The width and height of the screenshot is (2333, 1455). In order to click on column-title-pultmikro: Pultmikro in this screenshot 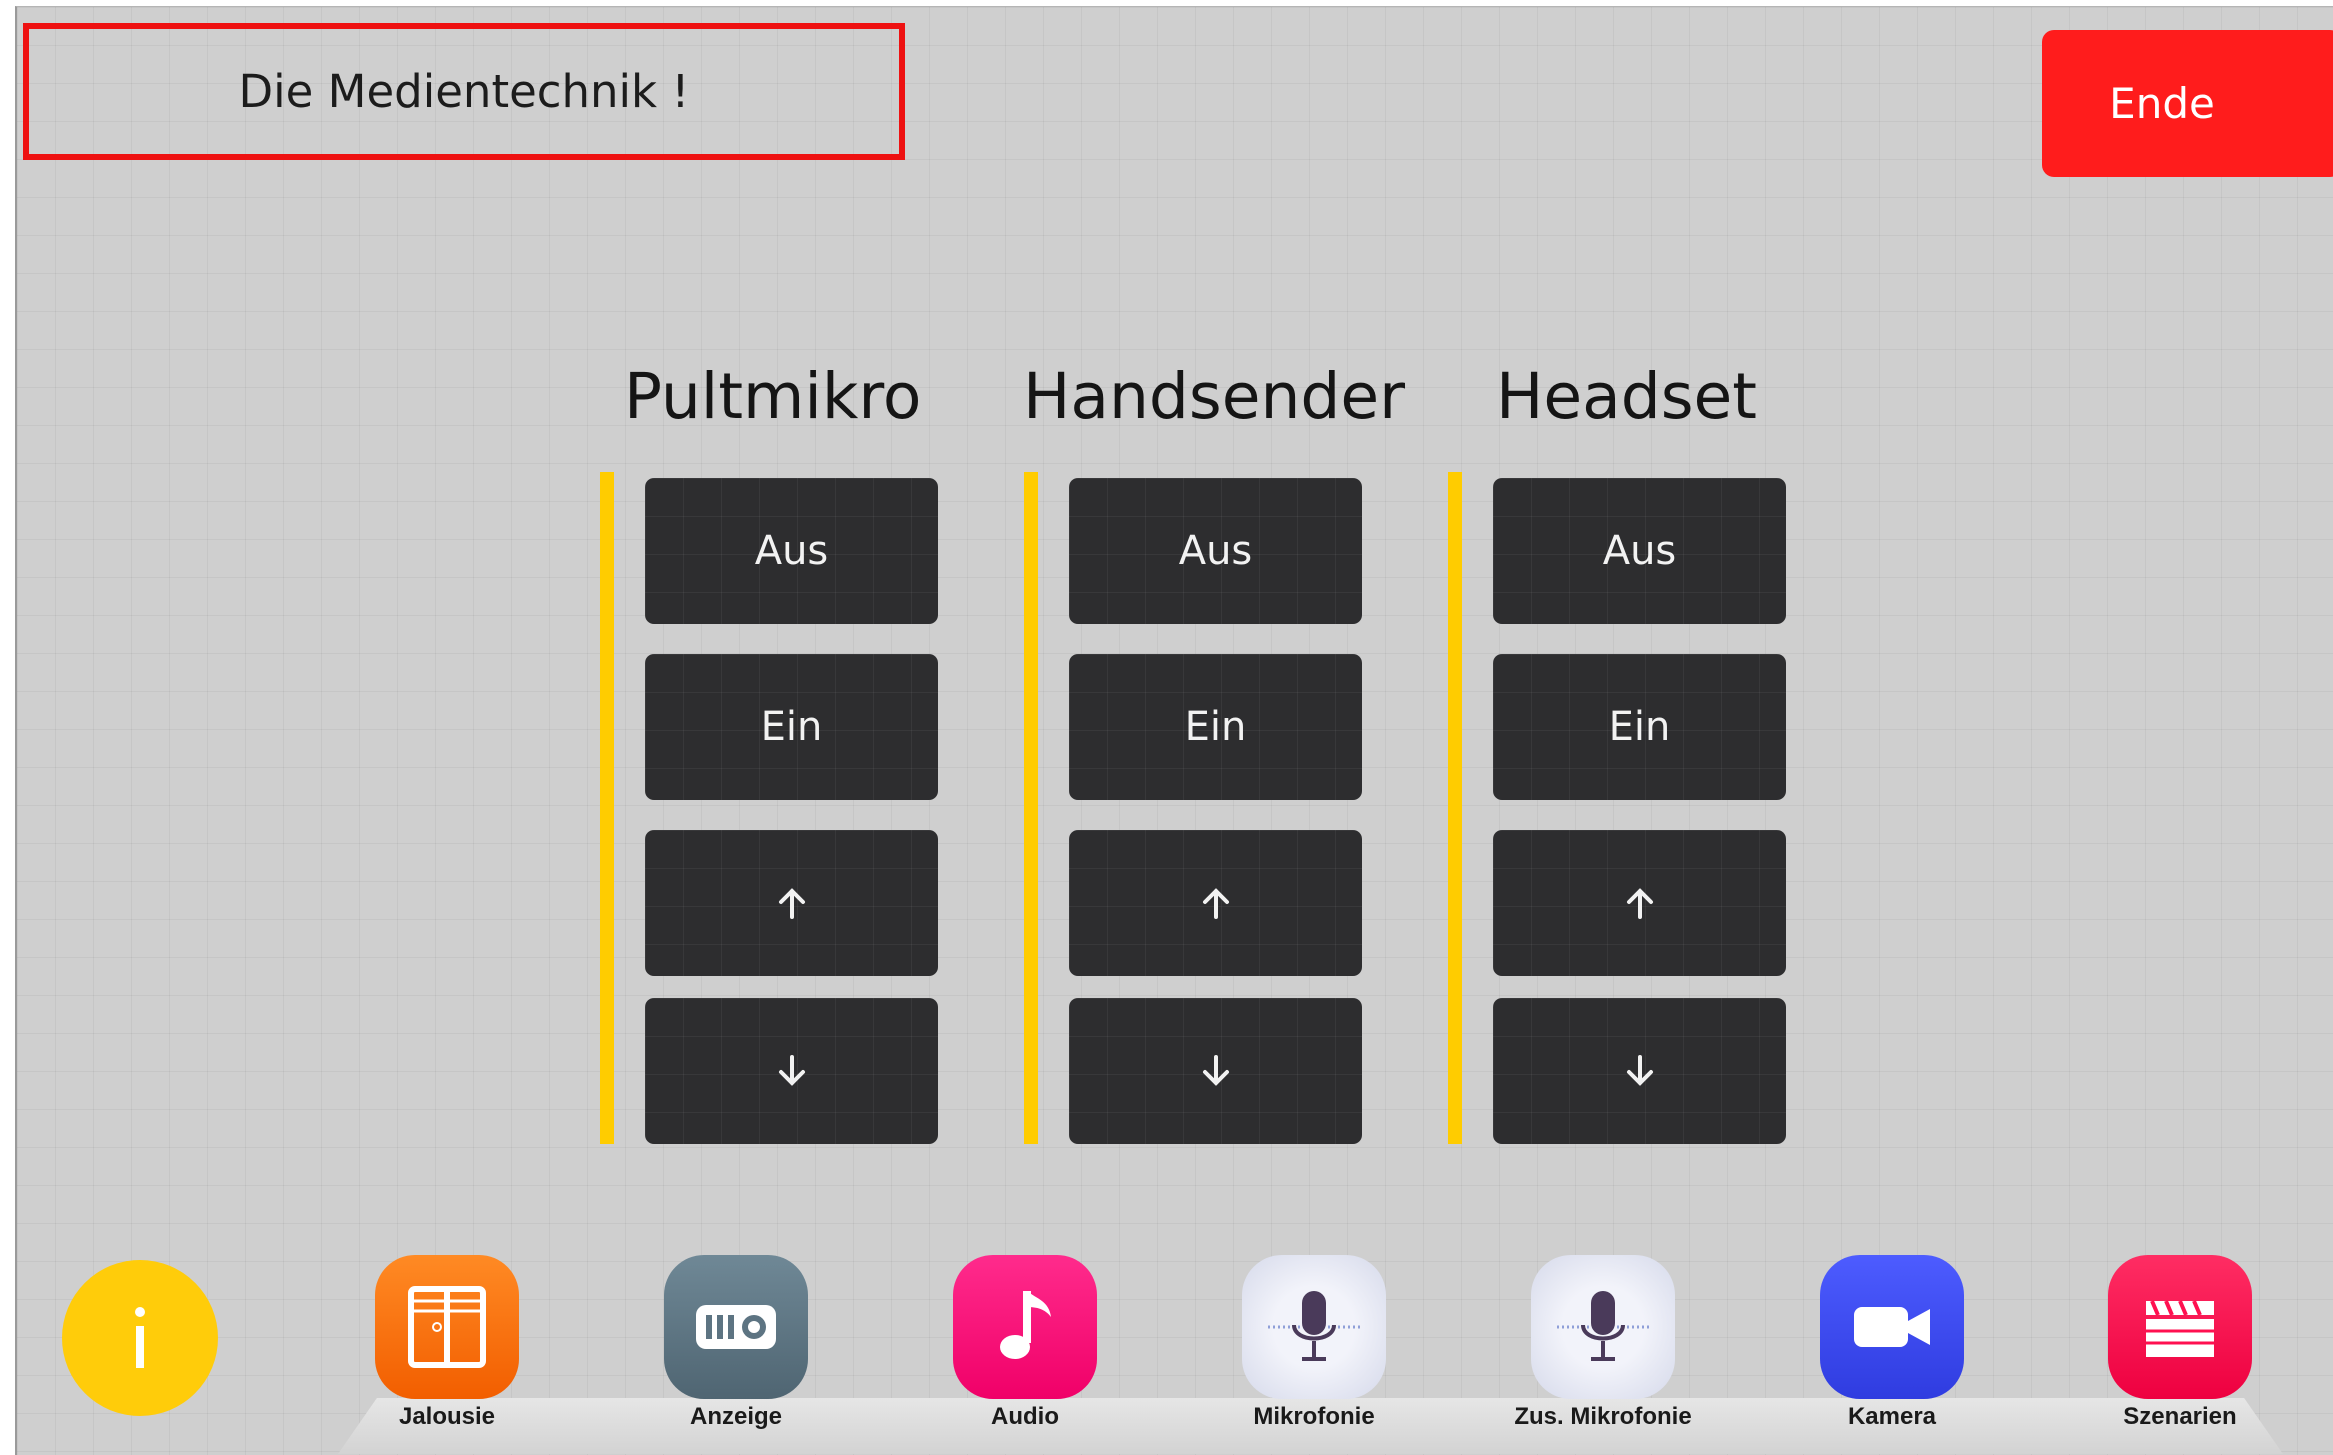, I will do `click(773, 396)`.